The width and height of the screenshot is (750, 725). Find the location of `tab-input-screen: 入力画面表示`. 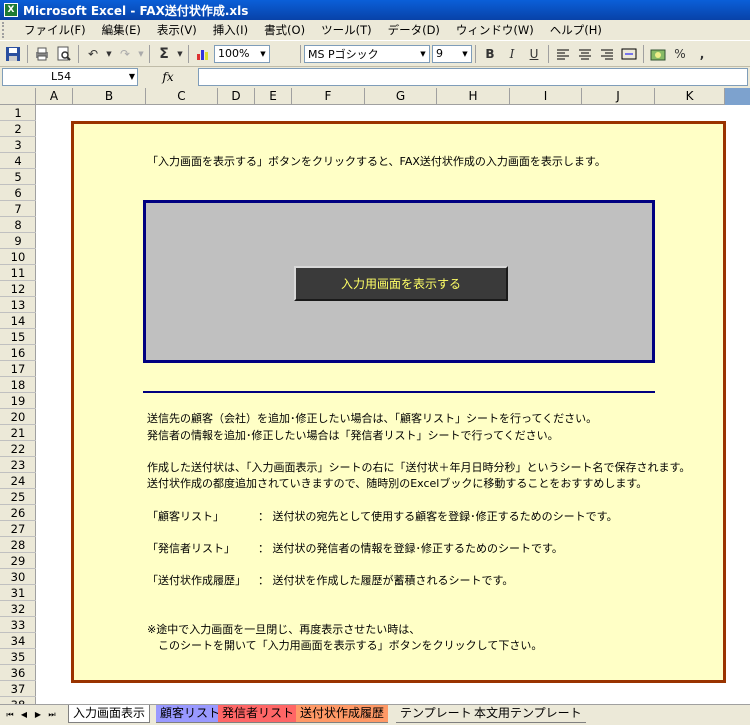

tab-input-screen: 入力画面表示 is located at coordinates (109, 714).